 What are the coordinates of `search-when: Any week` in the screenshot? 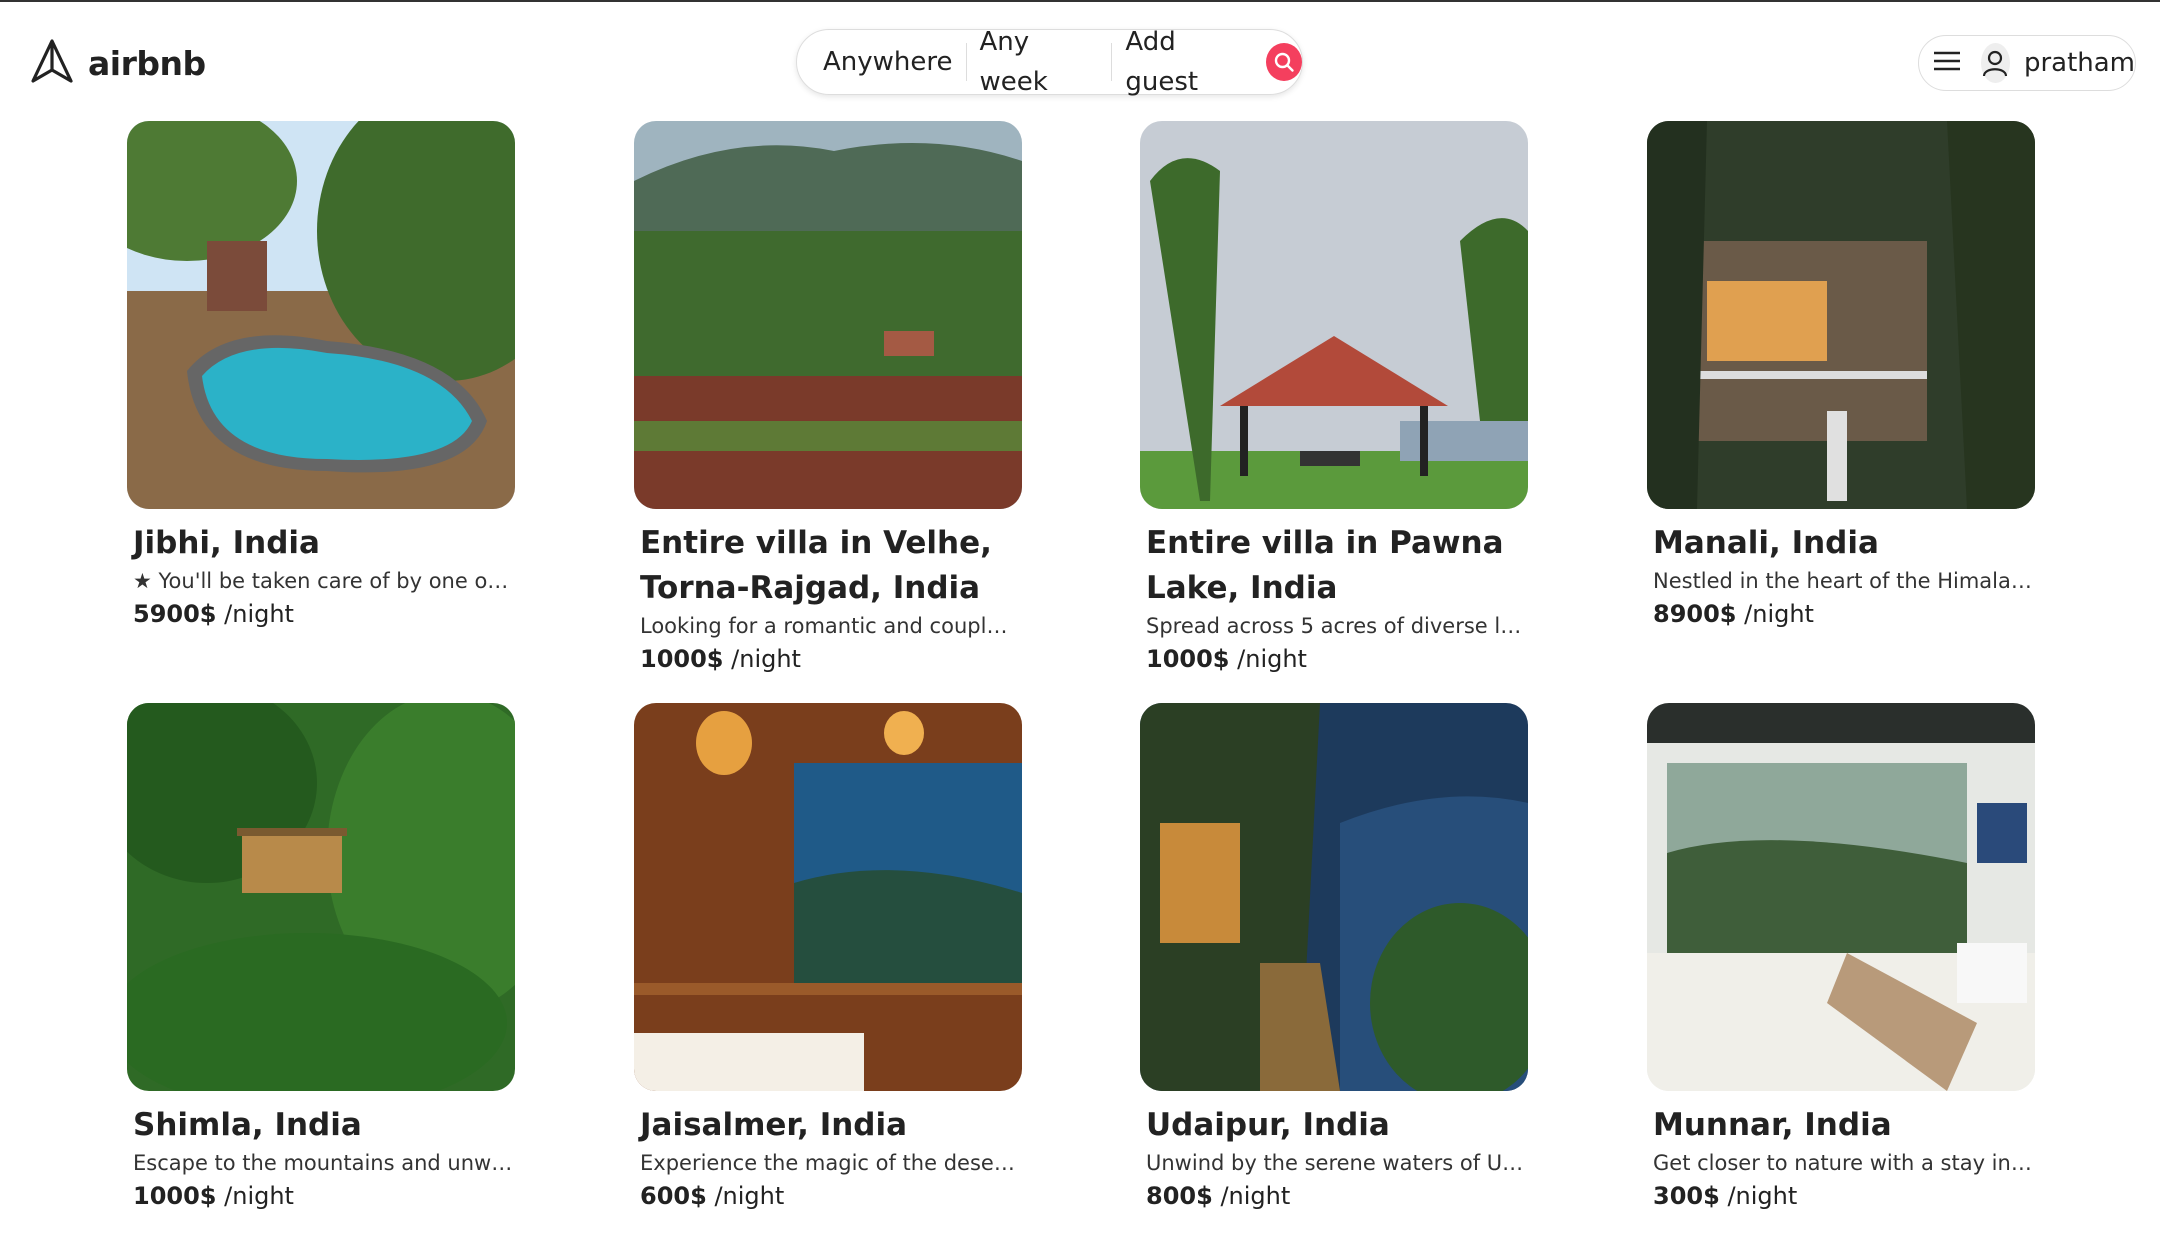 It's located at (1038, 62).